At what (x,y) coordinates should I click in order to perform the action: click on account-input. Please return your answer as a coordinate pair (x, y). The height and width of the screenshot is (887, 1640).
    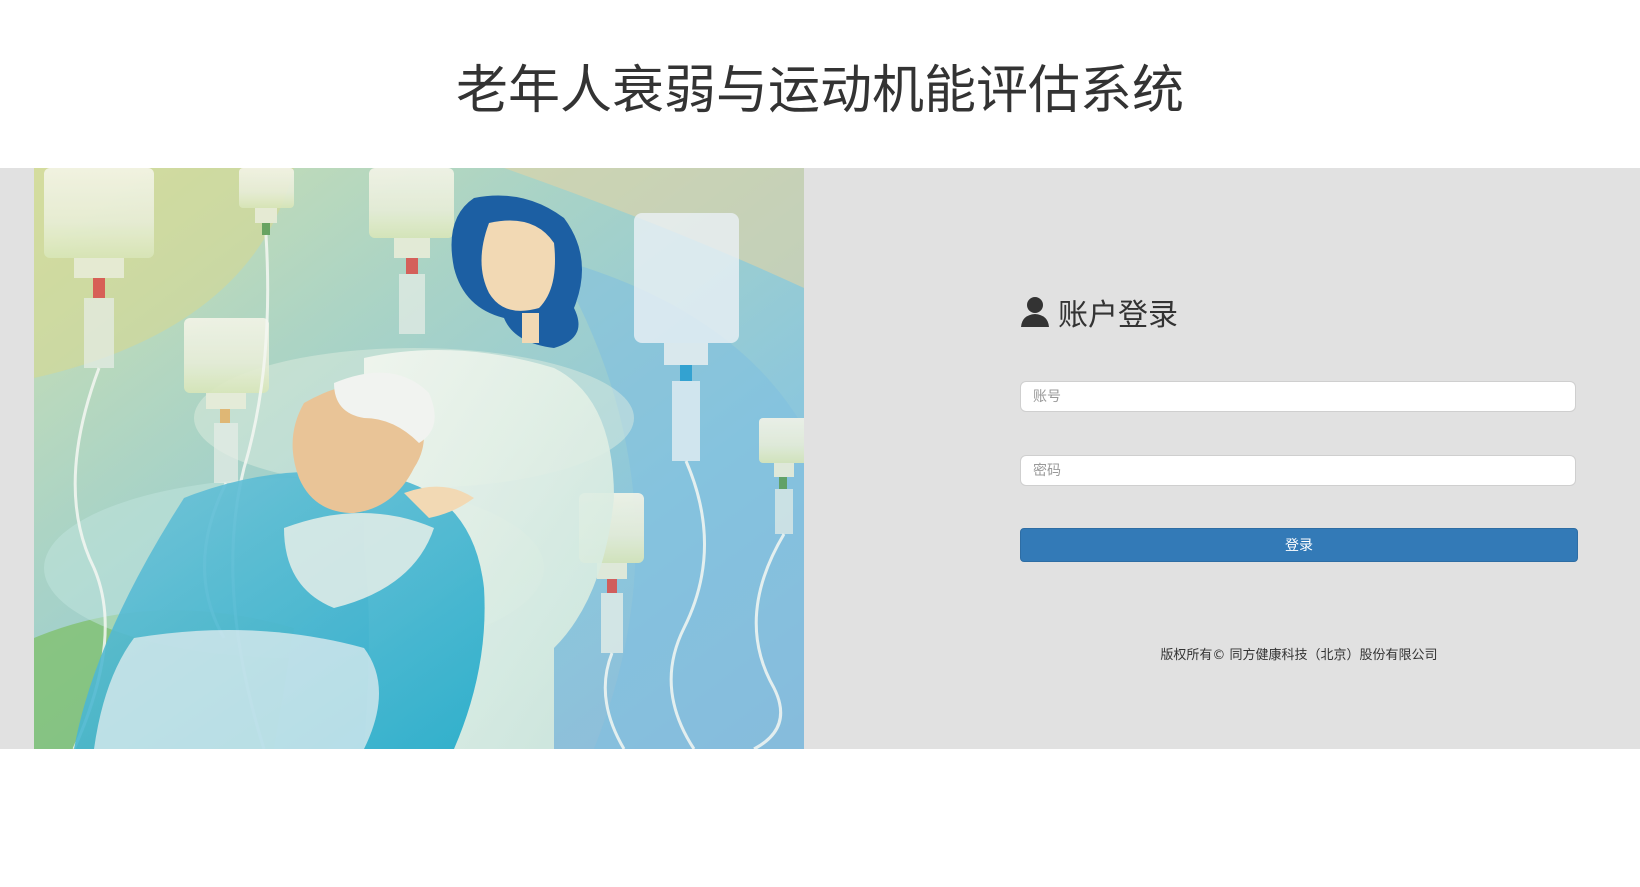
    Looking at the image, I should click on (1298, 396).